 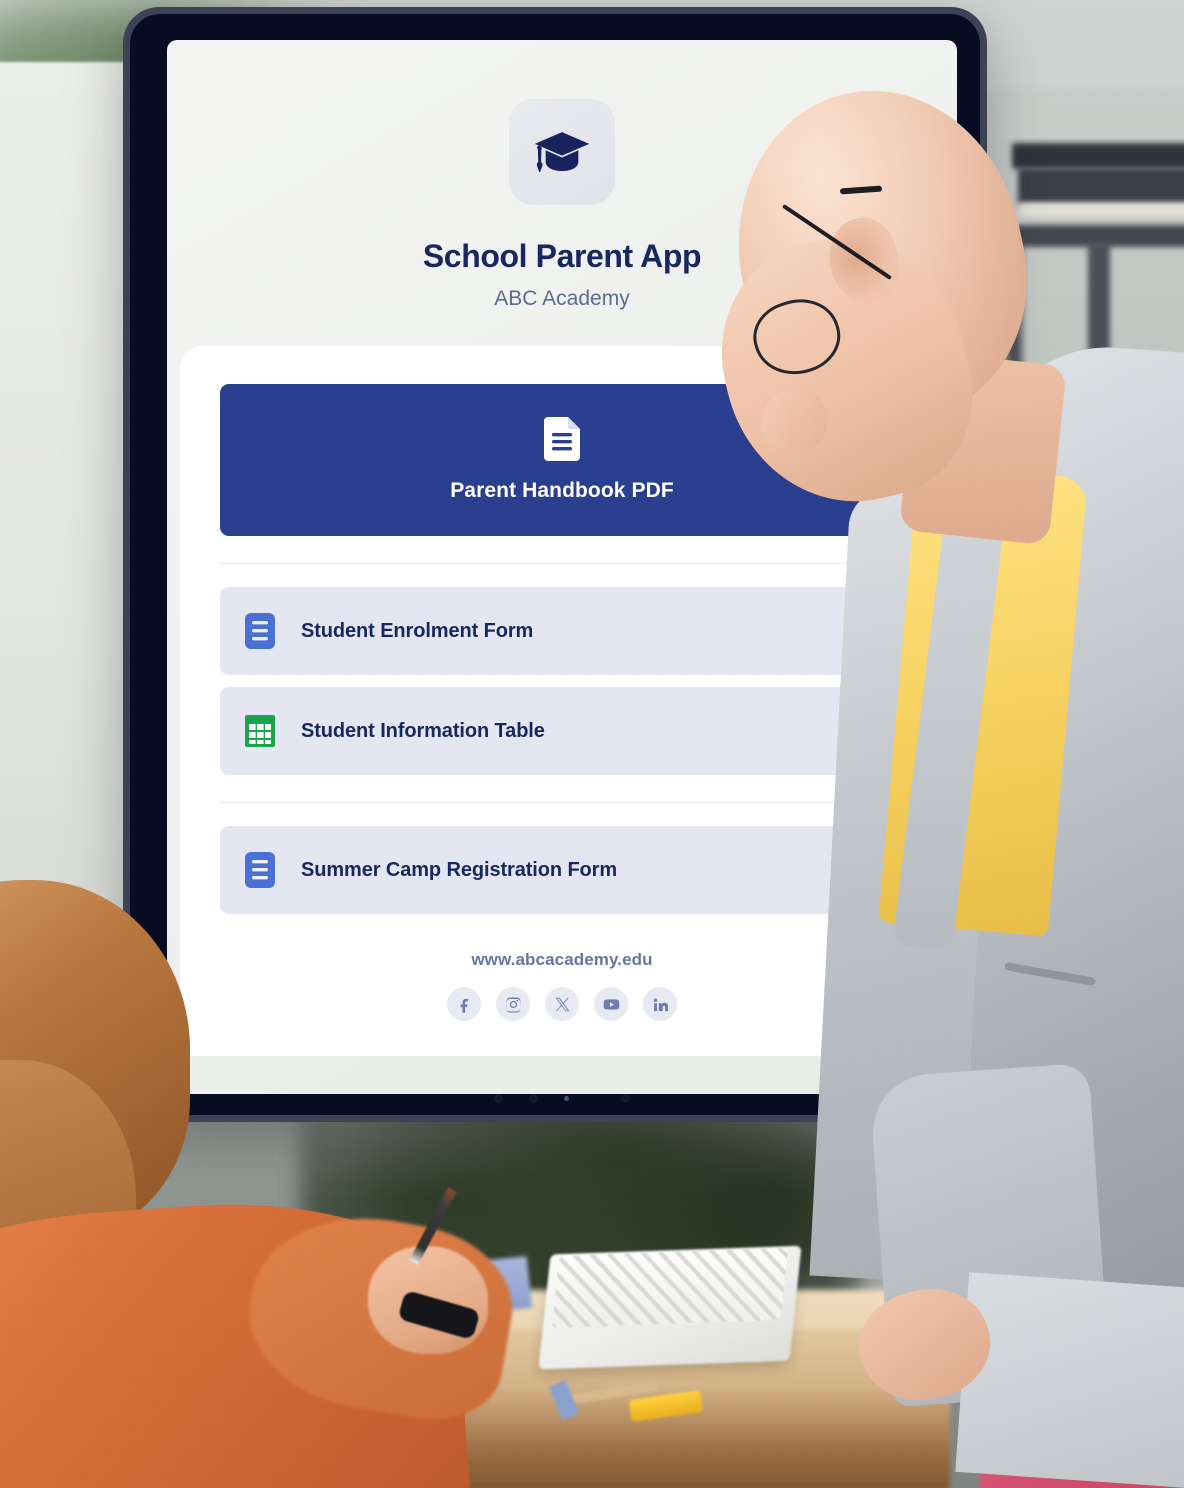 What do you see at coordinates (562, 960) in the screenshot?
I see `website-url: www.abcacademy.edu` at bounding box center [562, 960].